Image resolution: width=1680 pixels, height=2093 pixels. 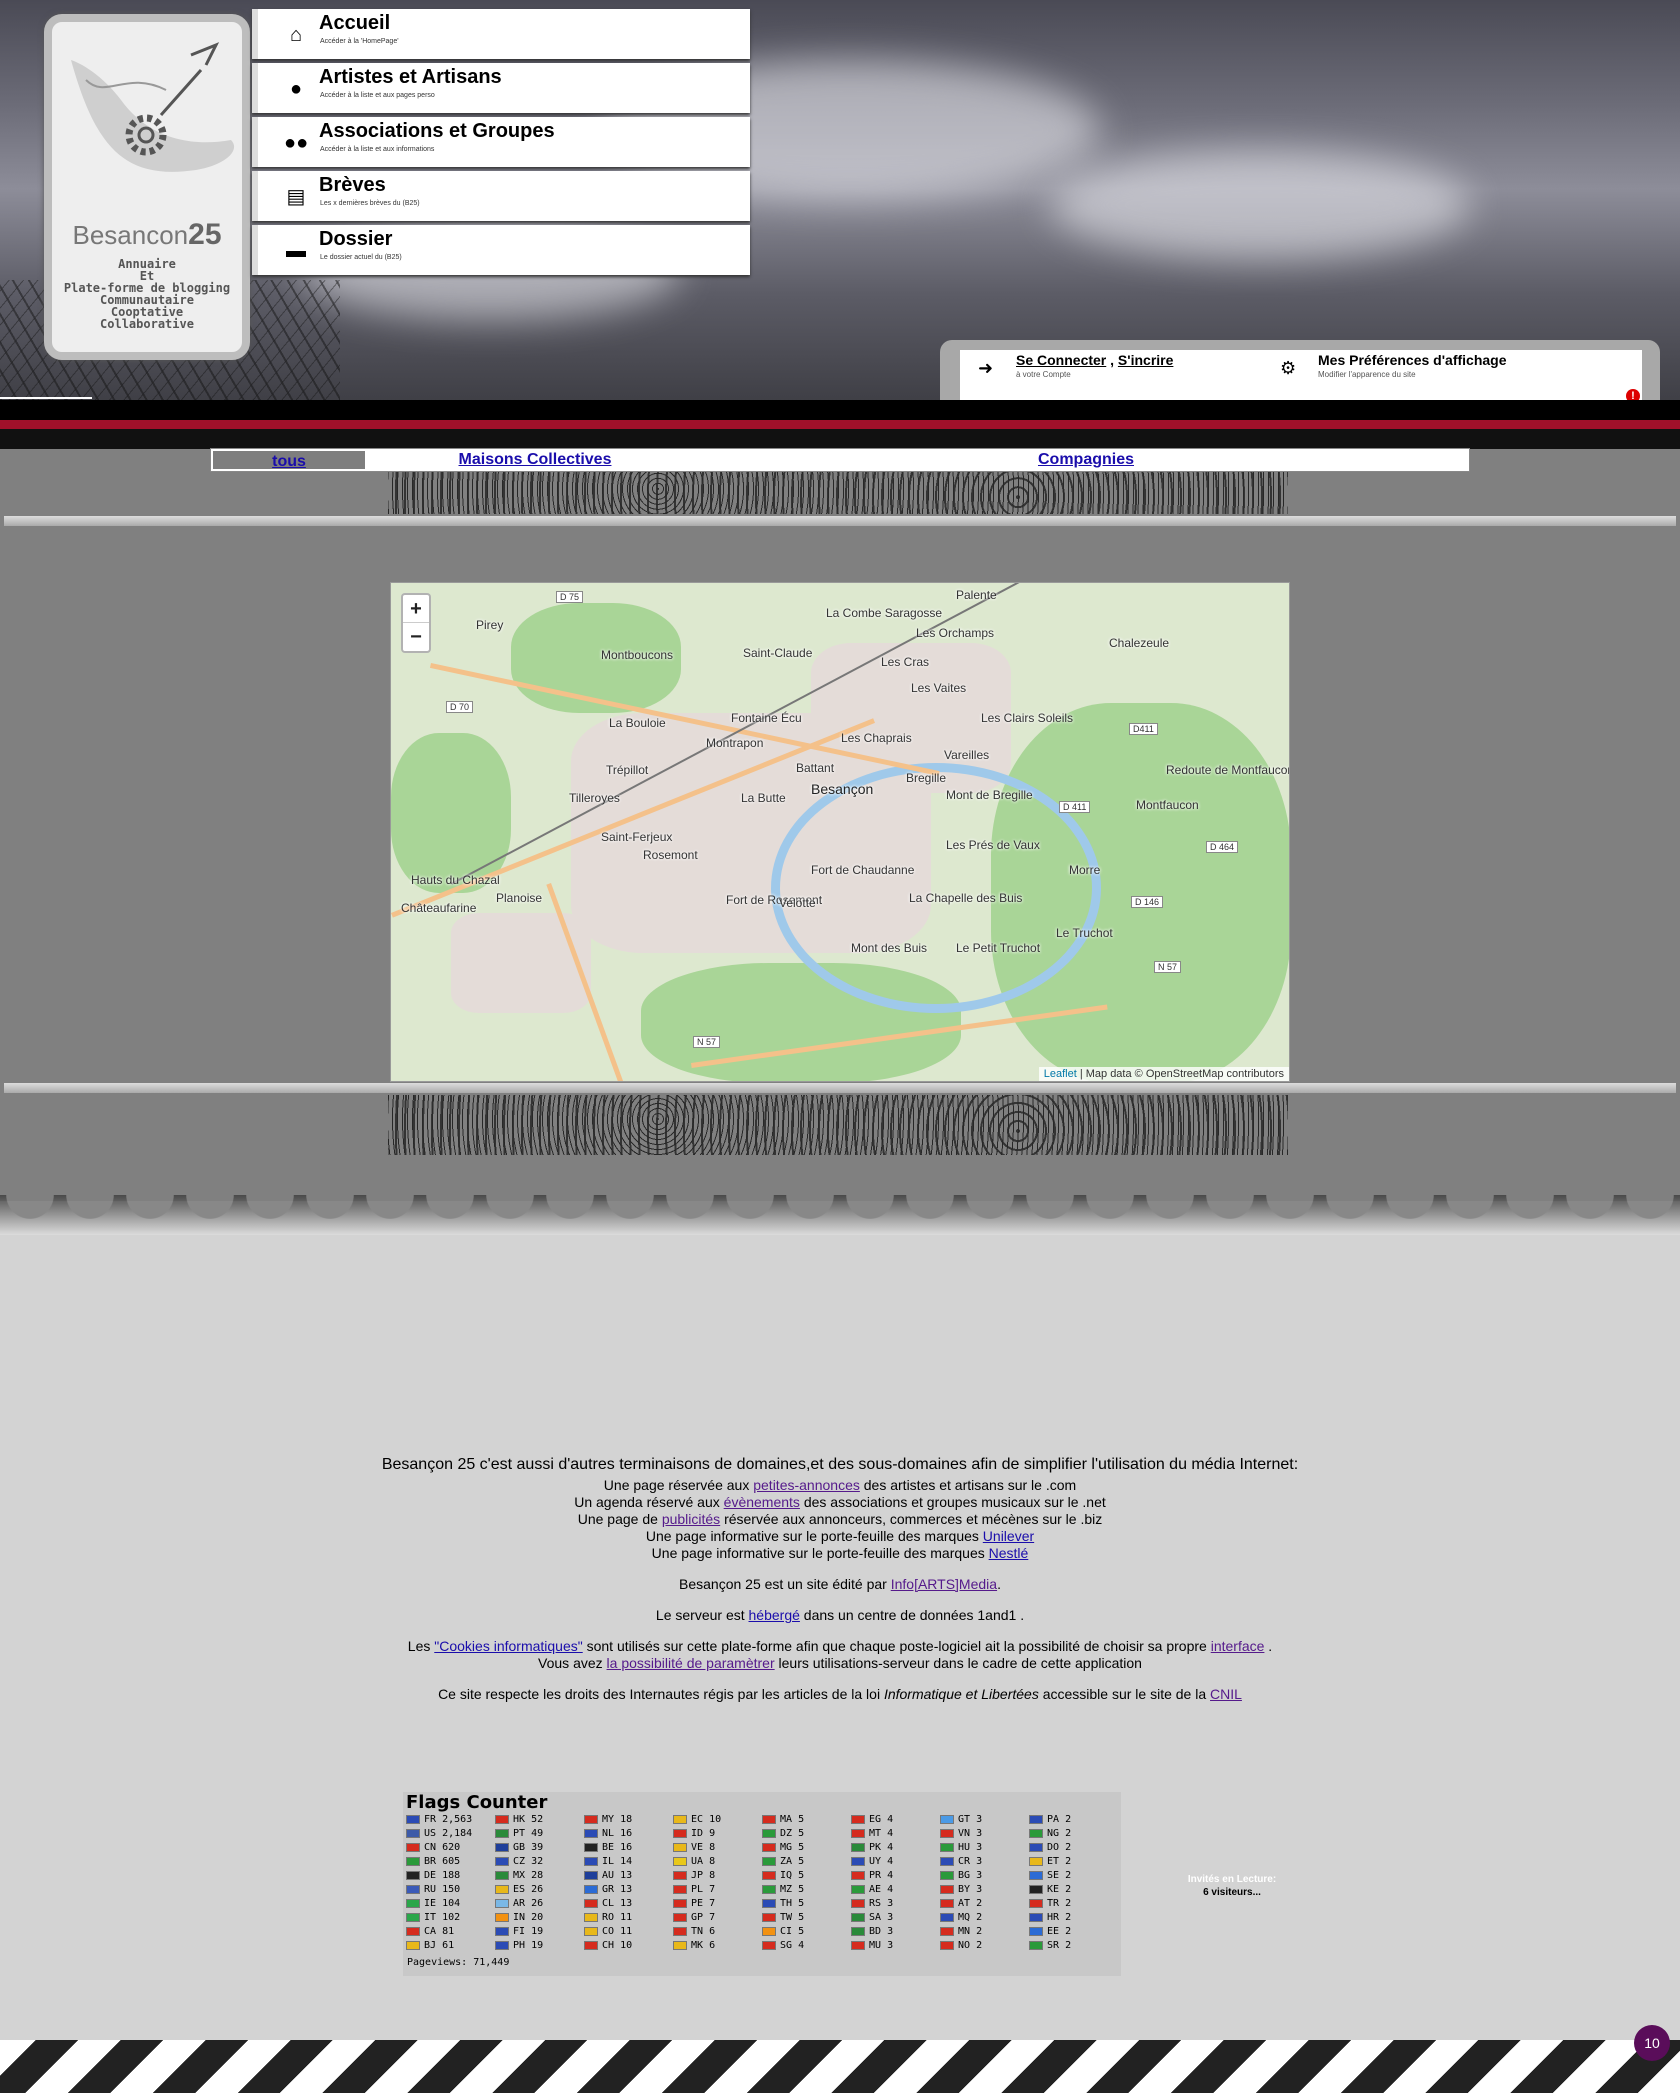 What do you see at coordinates (961, 1904) in the screenshot?
I see `flag-counter-entry: AT 2` at bounding box center [961, 1904].